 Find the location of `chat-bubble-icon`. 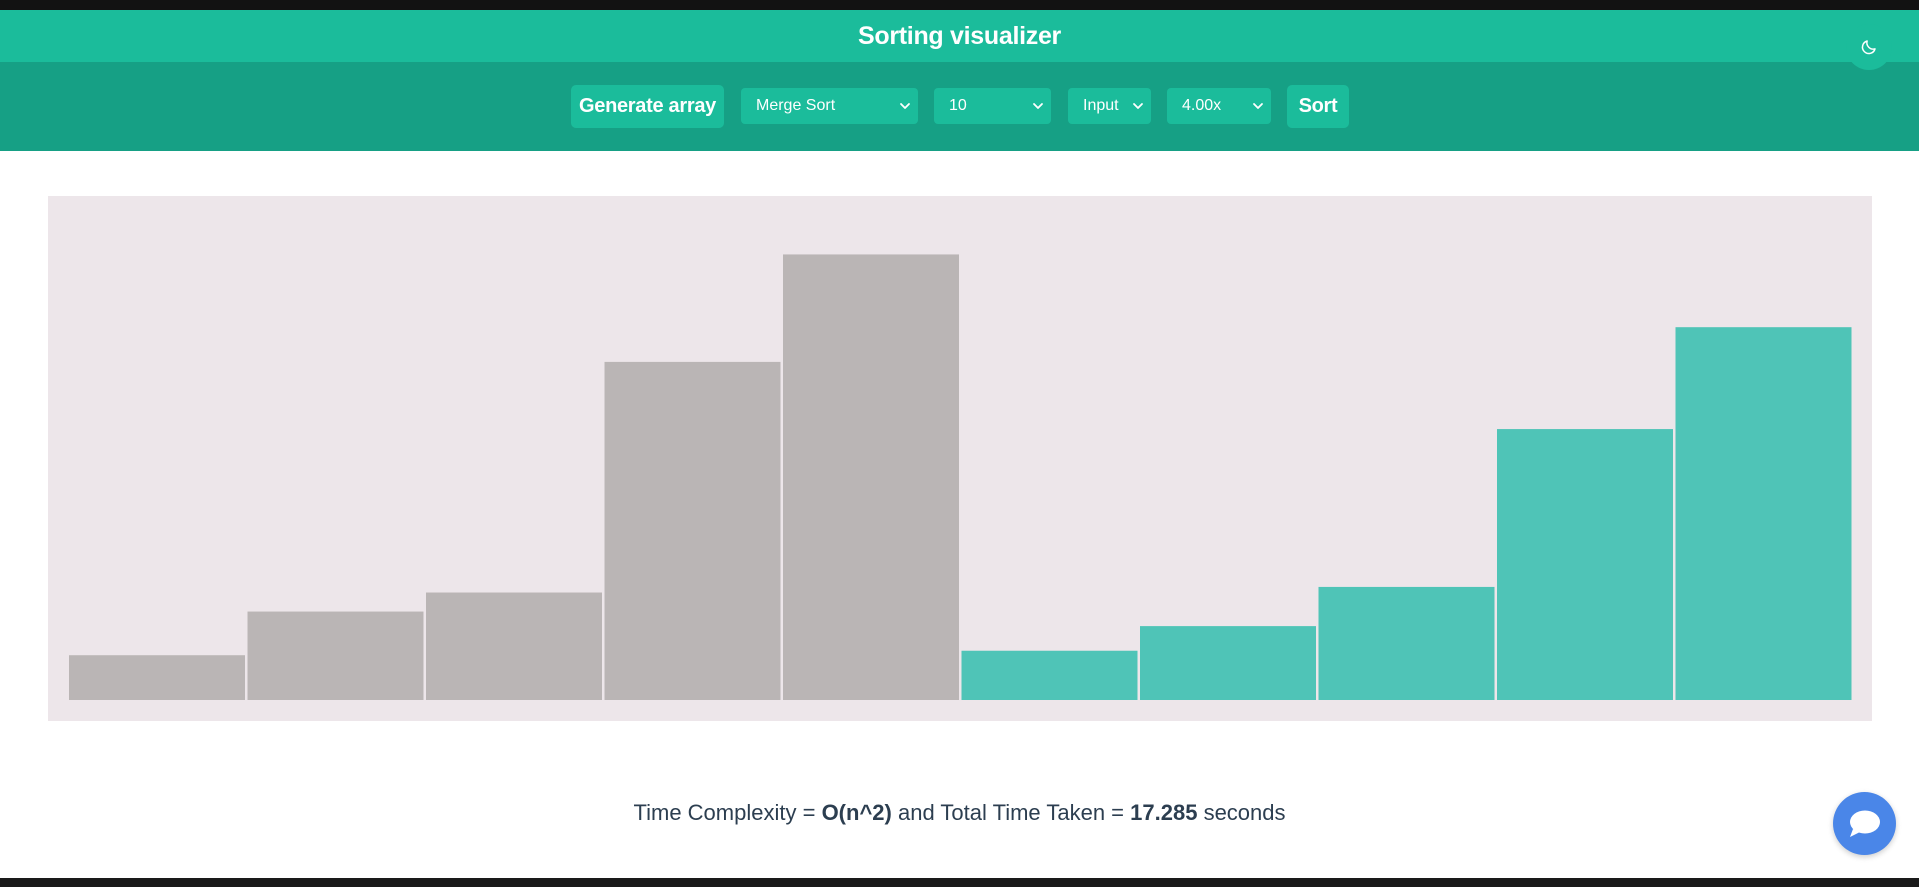

chat-bubble-icon is located at coordinates (1864, 823).